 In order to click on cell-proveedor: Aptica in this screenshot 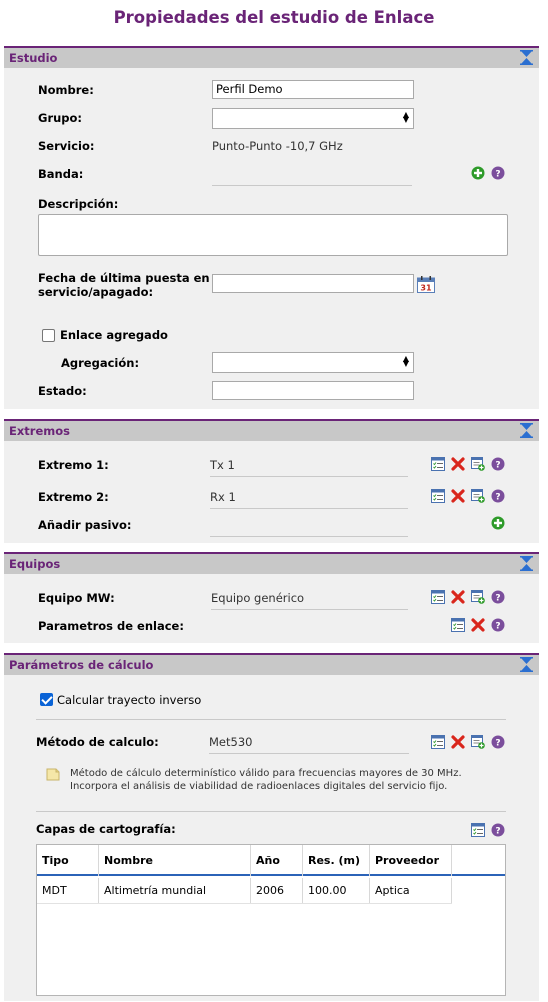, I will do `click(411, 890)`.